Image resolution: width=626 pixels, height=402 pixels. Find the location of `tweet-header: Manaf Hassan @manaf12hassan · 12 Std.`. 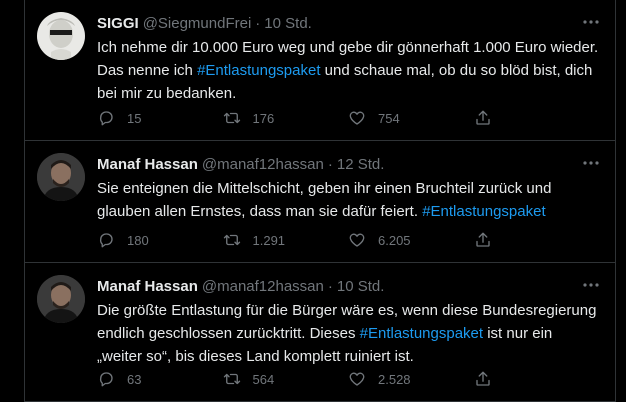

tweet-header: Manaf Hassan @manaf12hassan · 12 Std. is located at coordinates (348, 164).